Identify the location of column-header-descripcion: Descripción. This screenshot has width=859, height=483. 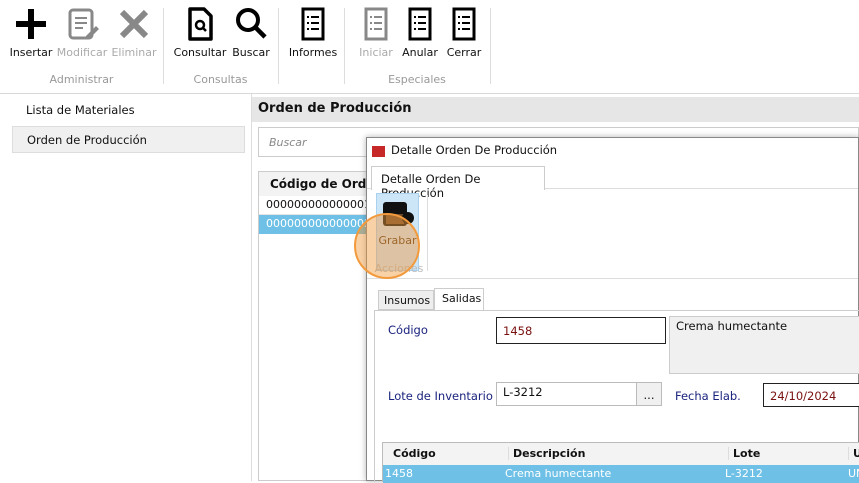
(546, 453).